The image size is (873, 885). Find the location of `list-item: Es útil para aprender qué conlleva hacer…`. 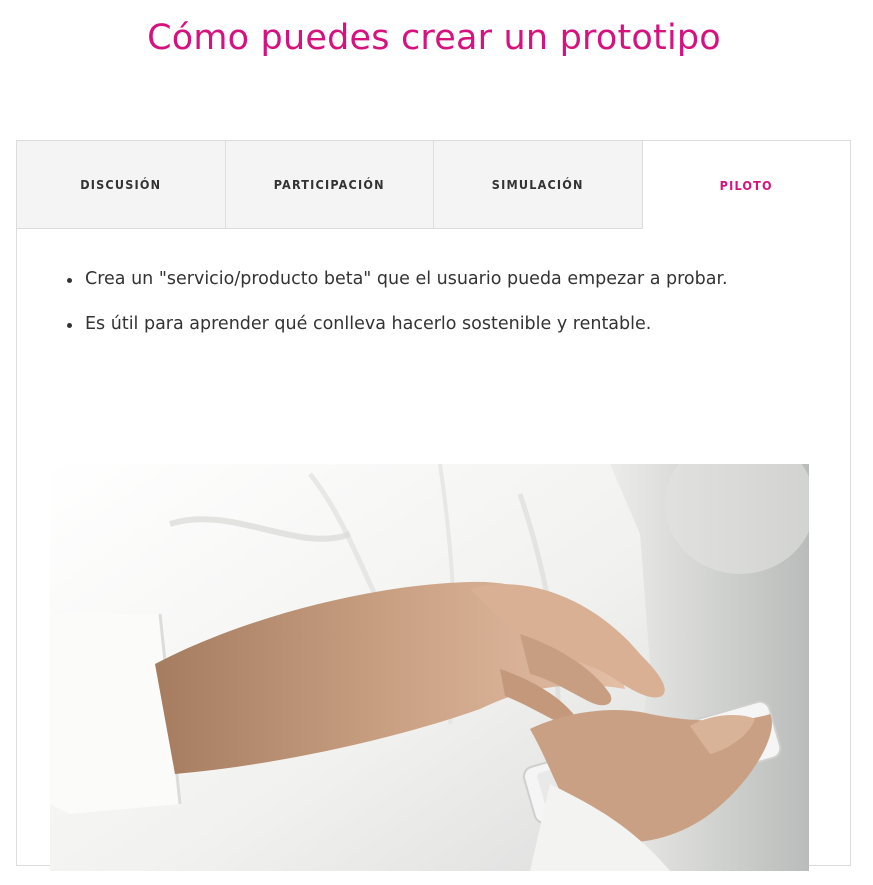

list-item: Es útil para aprender qué conlleva hacer… is located at coordinates (445, 324).